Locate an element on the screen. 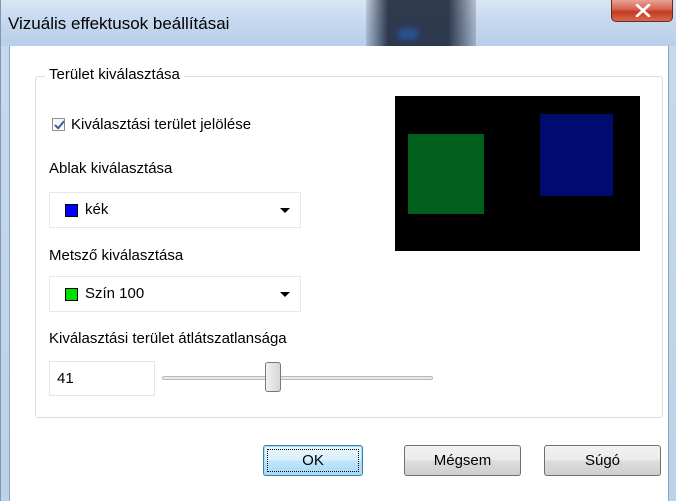 This screenshot has height=501, width=676. selection-highlight-checkbox is located at coordinates (58, 124).